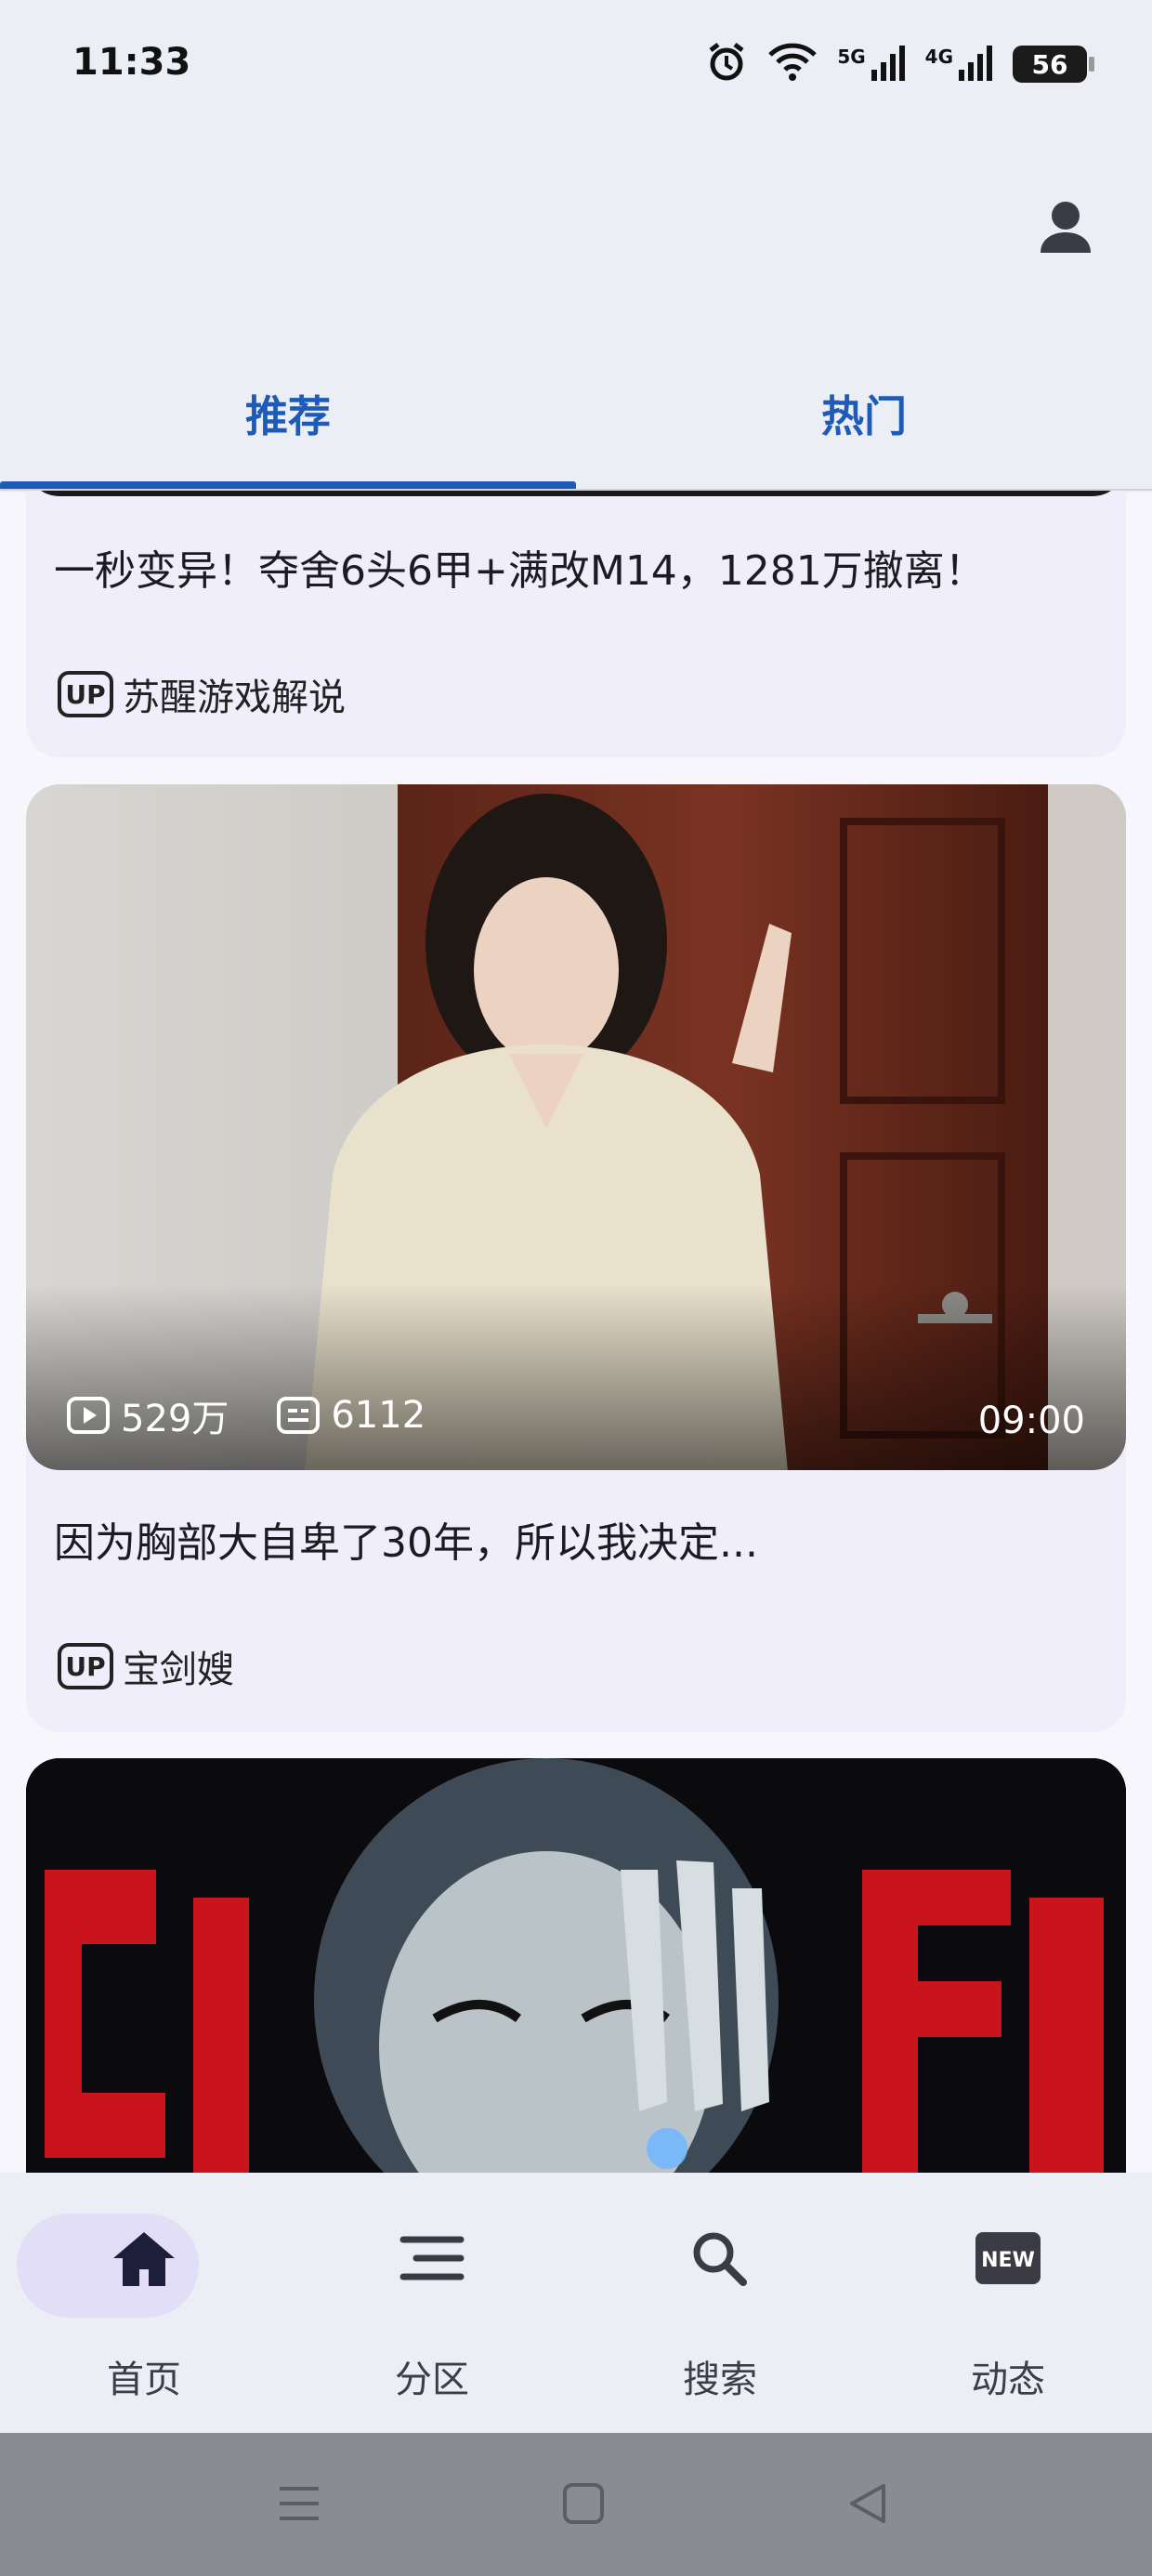 Image resolution: width=1152 pixels, height=2576 pixels. I want to click on nav-dynamics: NEW 动态, so click(1008, 2303).